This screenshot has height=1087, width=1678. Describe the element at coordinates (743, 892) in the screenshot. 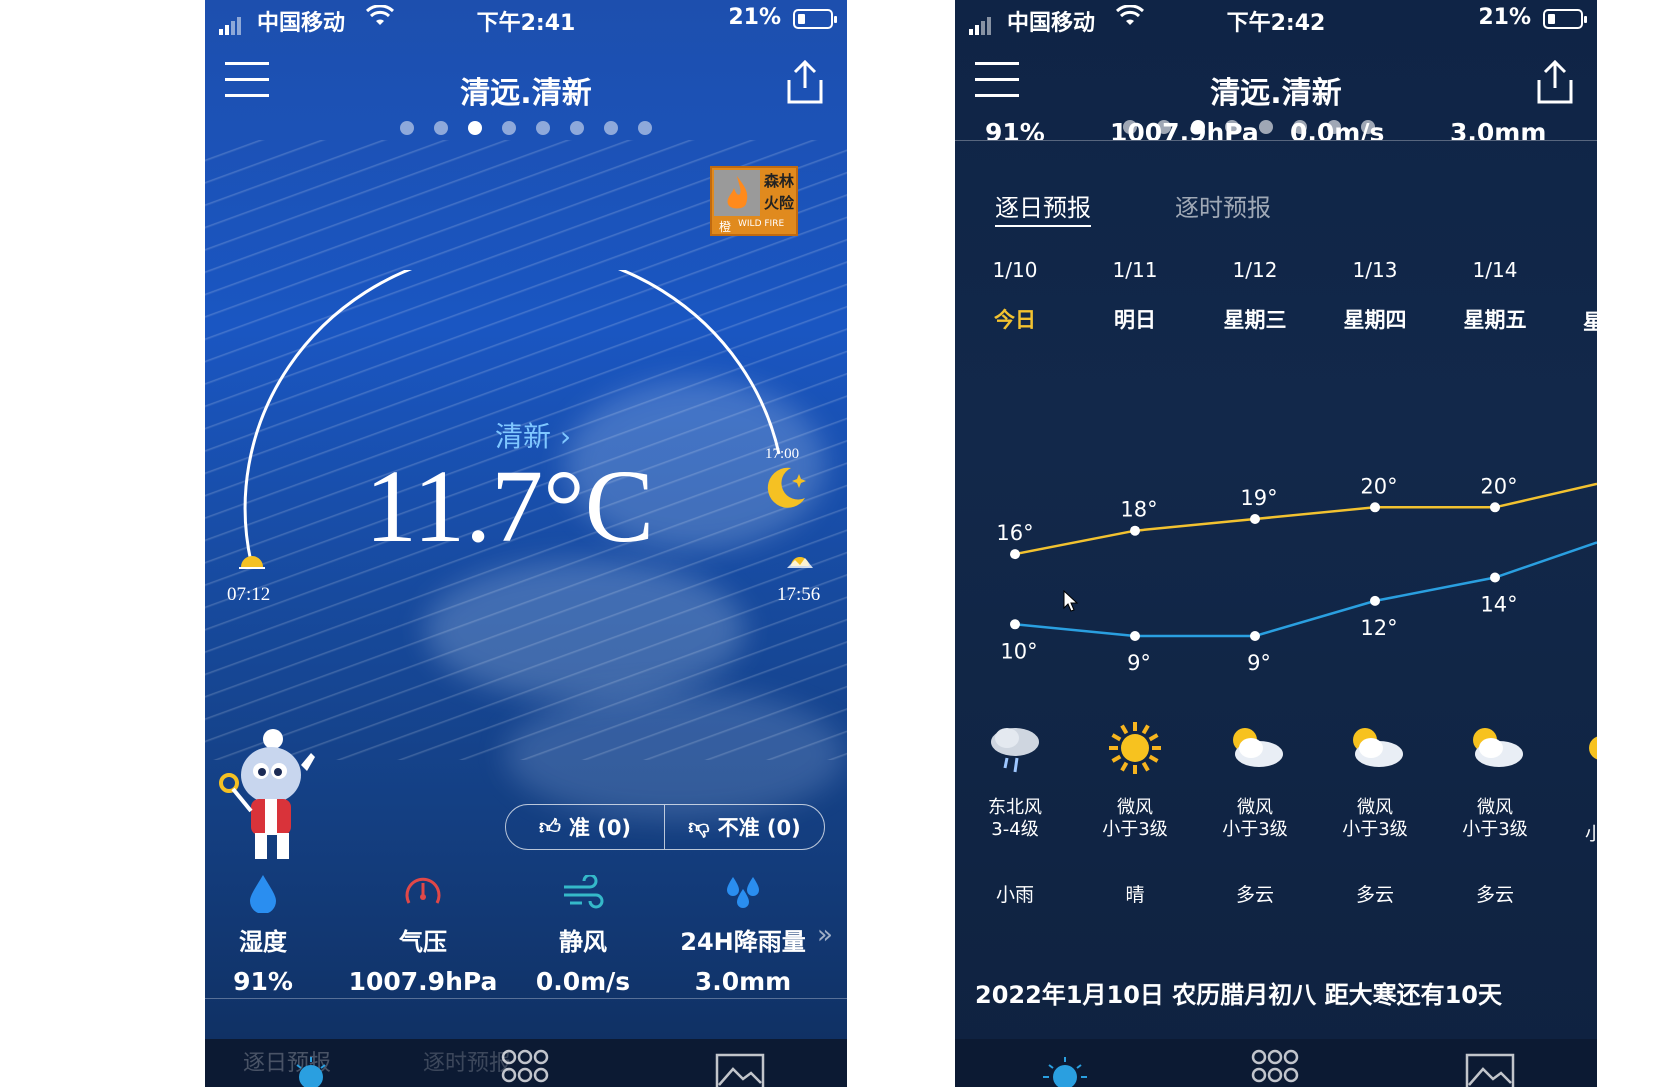

I see `rain-drops-icon` at that location.